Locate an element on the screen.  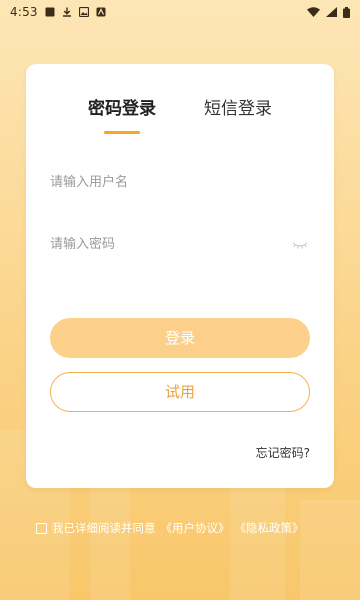
tab-password-login: 密码登录 is located at coordinates (122, 114).